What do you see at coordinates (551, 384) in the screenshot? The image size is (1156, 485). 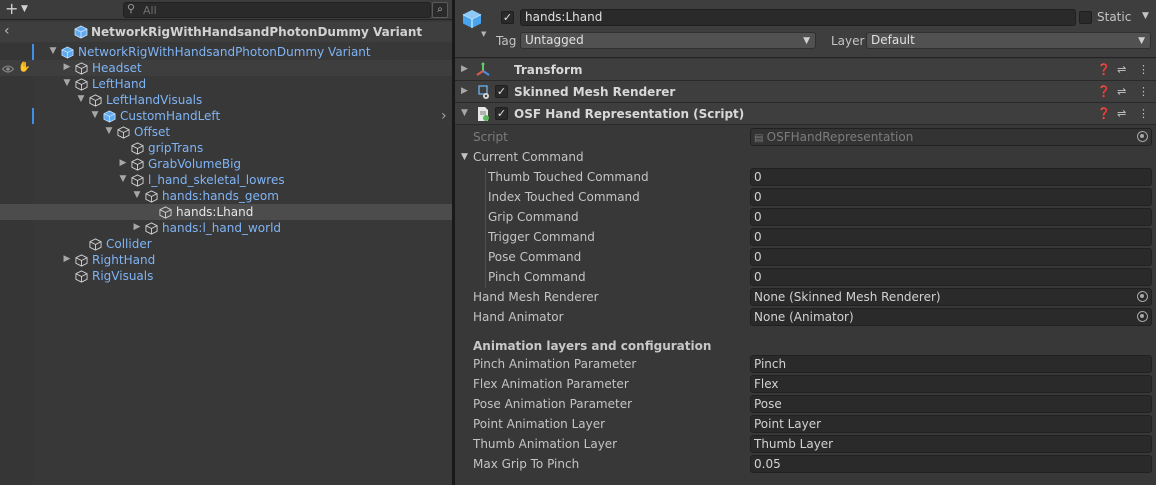 I see `prop-label: Flex Animation Parameter` at bounding box center [551, 384].